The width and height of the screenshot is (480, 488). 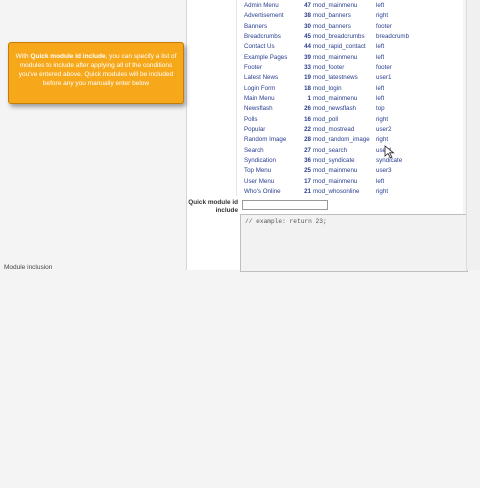 What do you see at coordinates (261, 78) in the screenshot?
I see `module-name: Latest News` at bounding box center [261, 78].